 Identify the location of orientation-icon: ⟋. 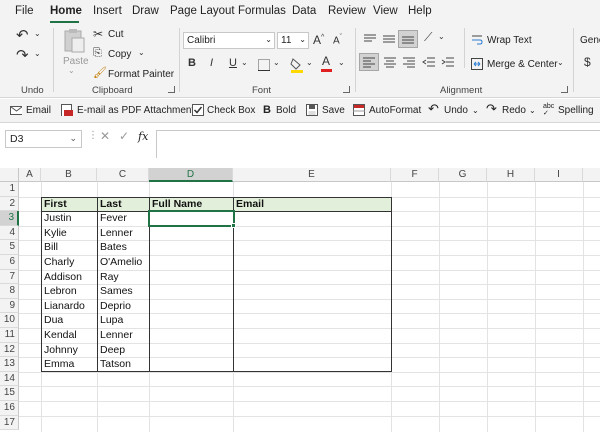
(428, 37).